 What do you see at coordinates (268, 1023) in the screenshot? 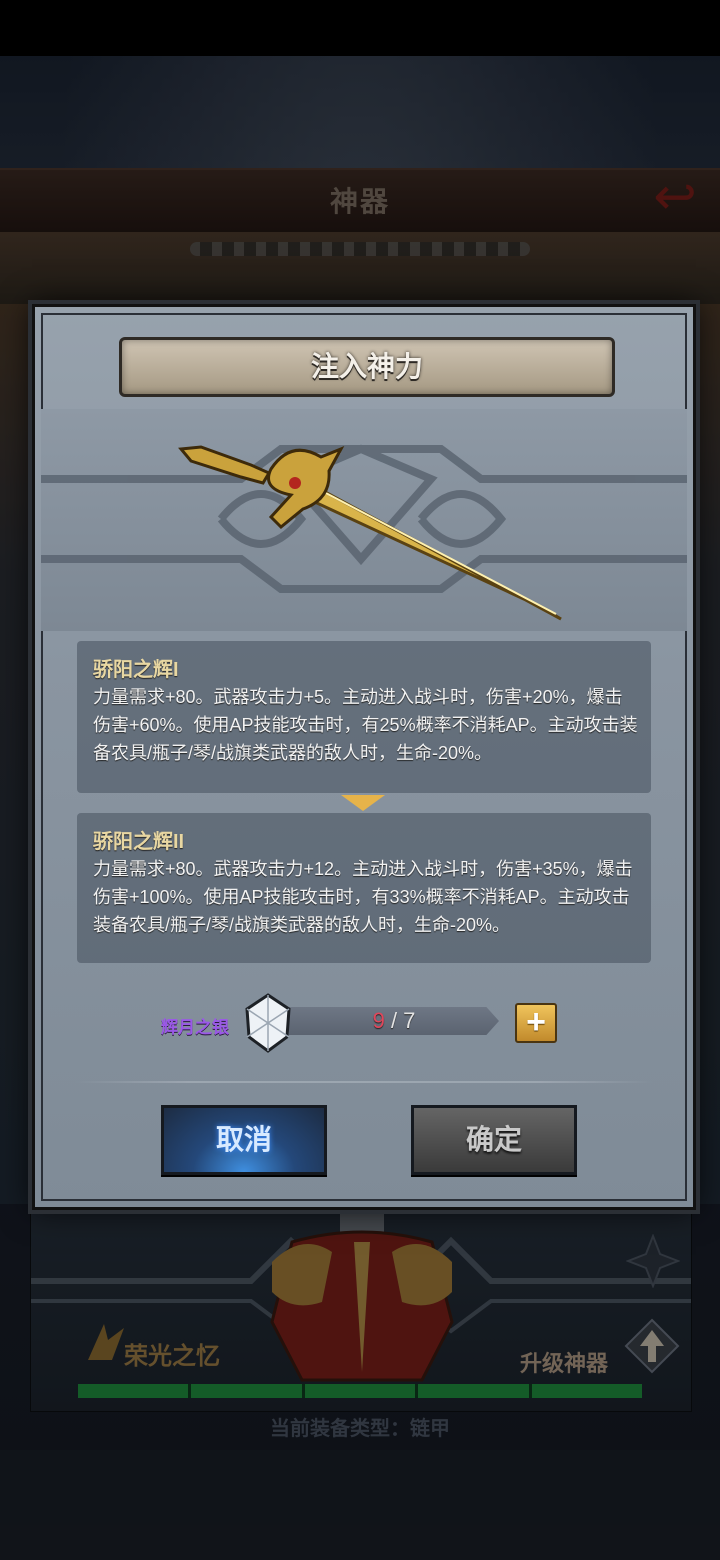
I see `silver-crystal-icon` at bounding box center [268, 1023].